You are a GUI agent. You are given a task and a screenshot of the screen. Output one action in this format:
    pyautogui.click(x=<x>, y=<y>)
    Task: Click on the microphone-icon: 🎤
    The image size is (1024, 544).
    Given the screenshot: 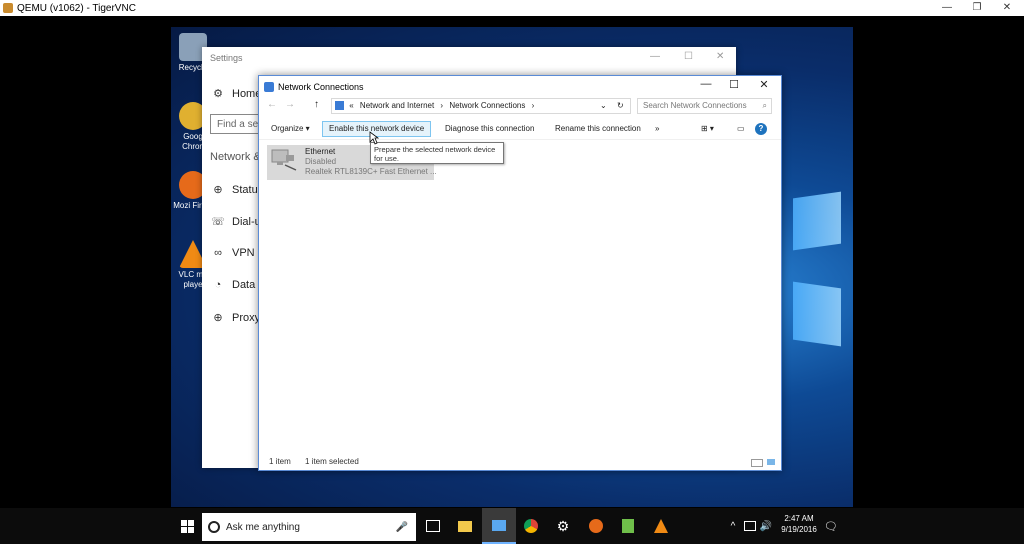 What is the action you would take?
    pyautogui.click(x=402, y=527)
    